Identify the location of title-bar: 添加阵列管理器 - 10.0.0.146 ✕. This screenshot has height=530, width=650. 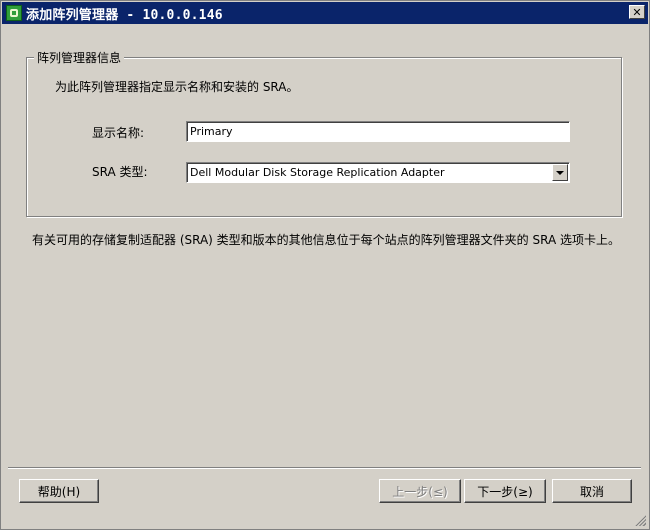
(325, 13).